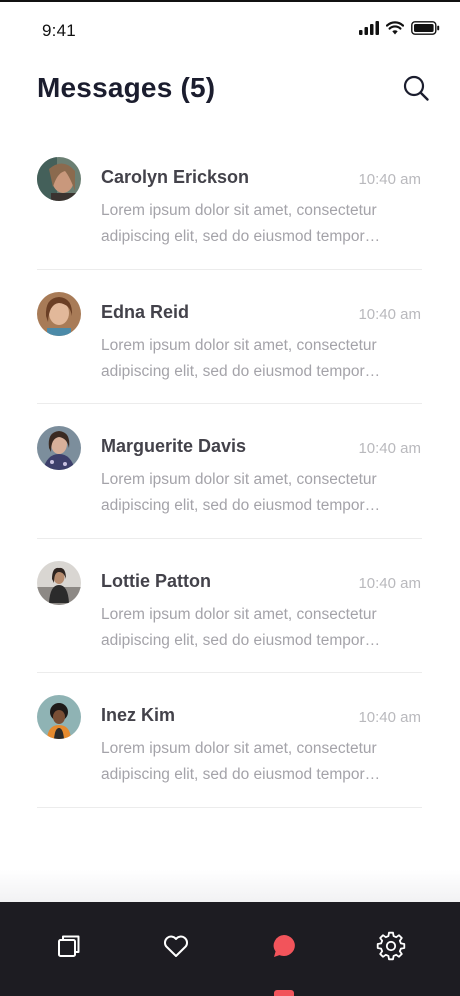 This screenshot has height=996, width=460. What do you see at coordinates (230, 949) in the screenshot?
I see `tab-bar` at bounding box center [230, 949].